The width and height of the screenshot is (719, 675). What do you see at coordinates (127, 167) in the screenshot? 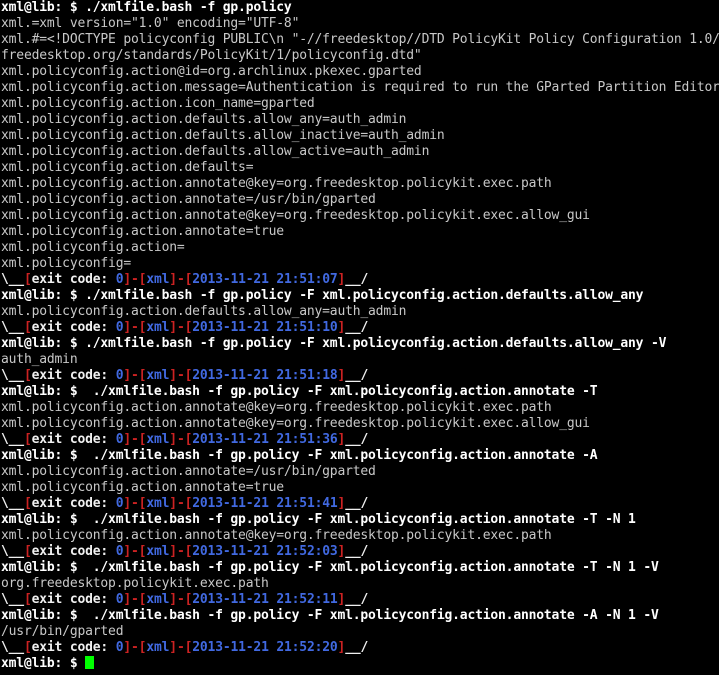
I see `terminal-output-line: xml.policyconfig.action.defaults=` at bounding box center [127, 167].